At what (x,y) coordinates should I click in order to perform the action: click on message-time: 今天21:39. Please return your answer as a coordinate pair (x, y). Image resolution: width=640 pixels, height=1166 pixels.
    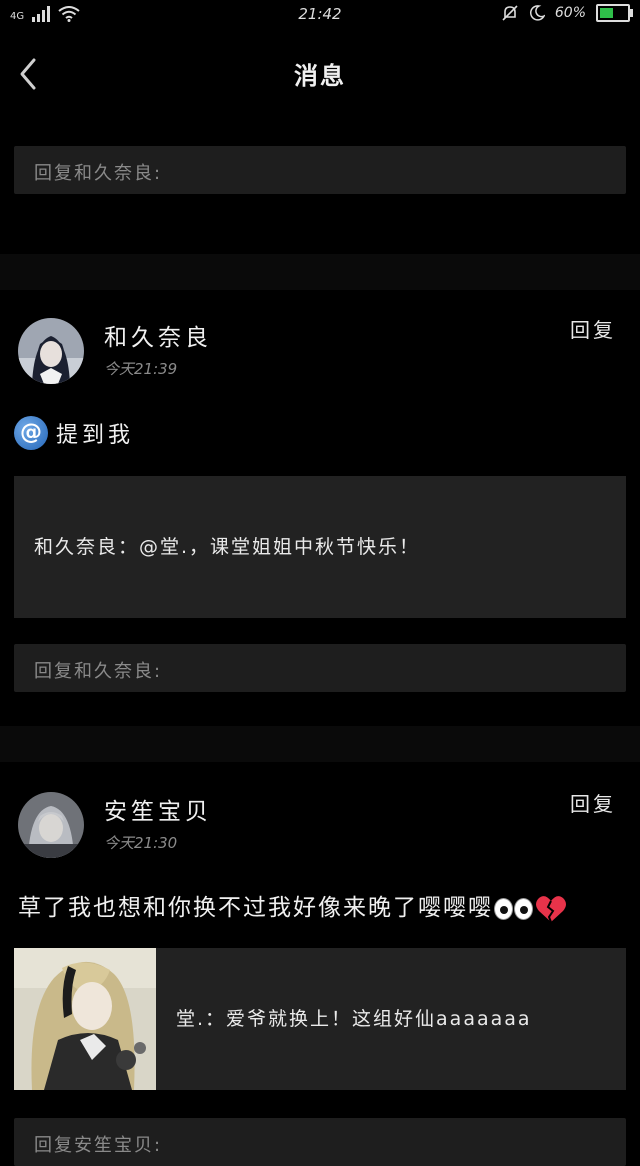
    Looking at the image, I should click on (141, 369).